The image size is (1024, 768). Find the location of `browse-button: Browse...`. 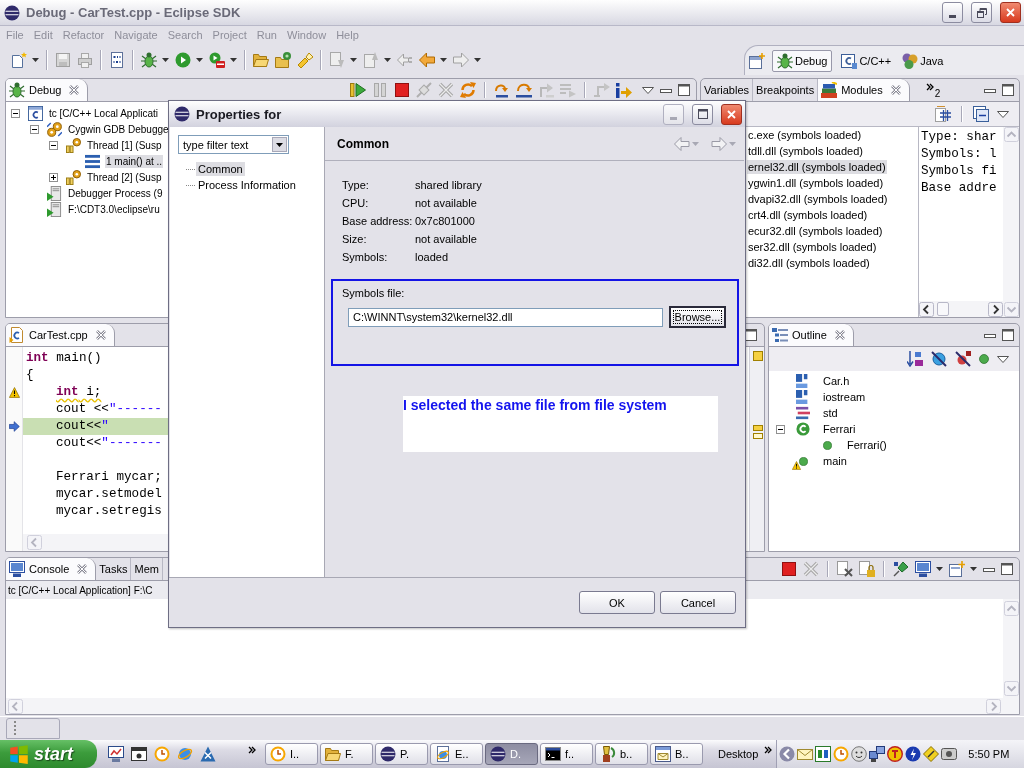

browse-button: Browse... is located at coordinates (697, 317).